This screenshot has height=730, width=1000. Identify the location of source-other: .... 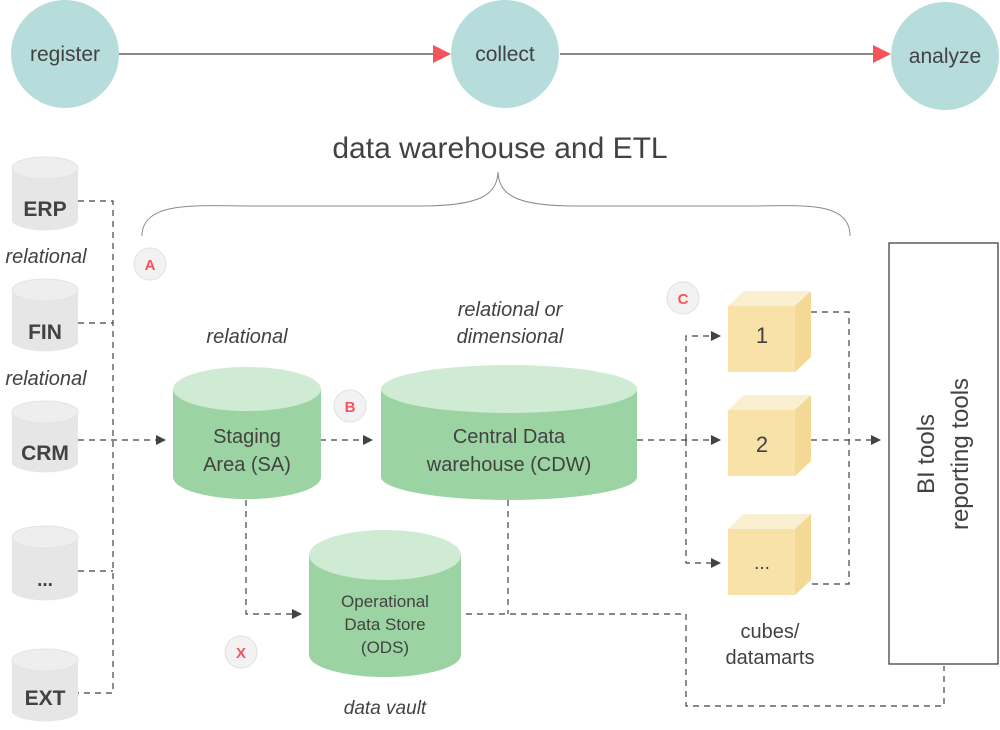
(45, 563).